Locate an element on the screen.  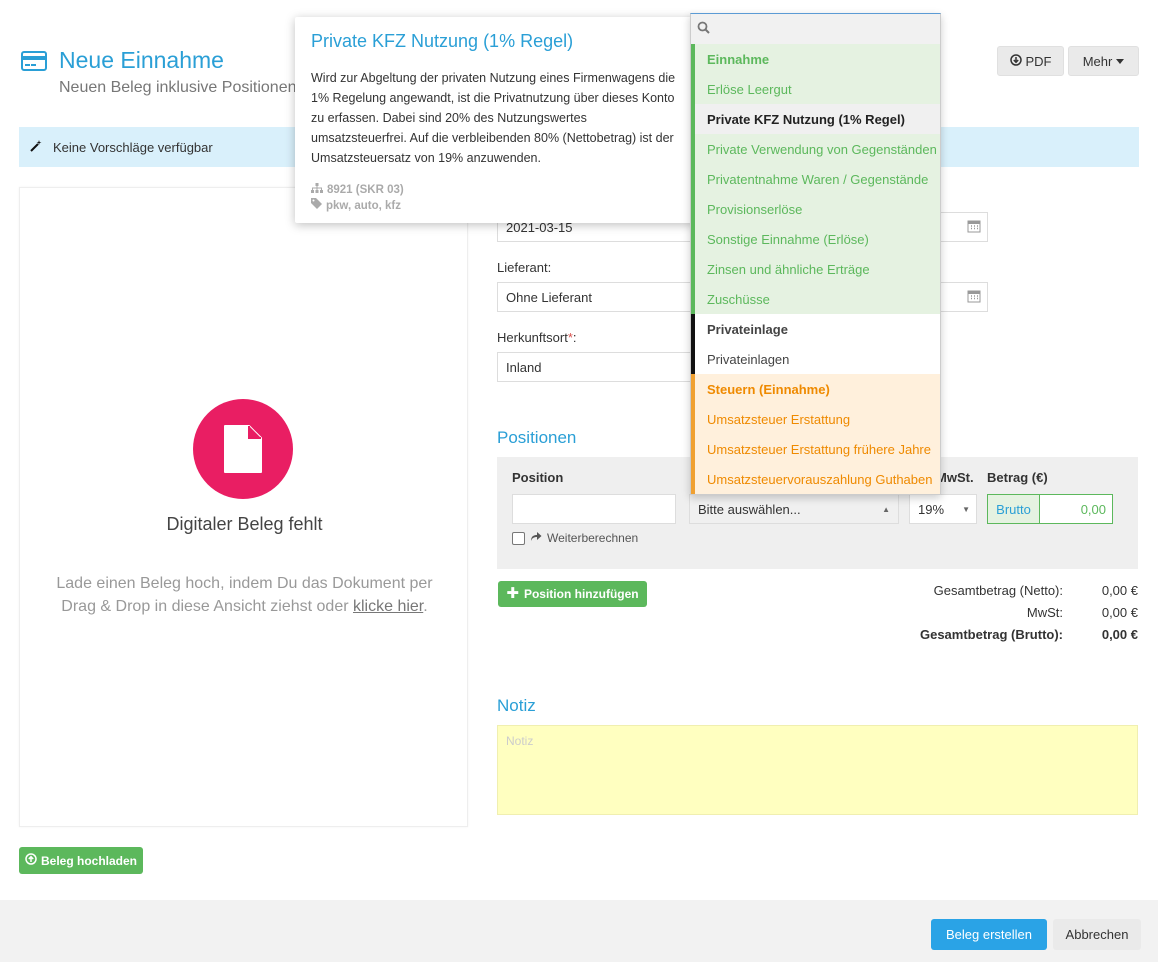
recalc-checkbox is located at coordinates (518, 538).